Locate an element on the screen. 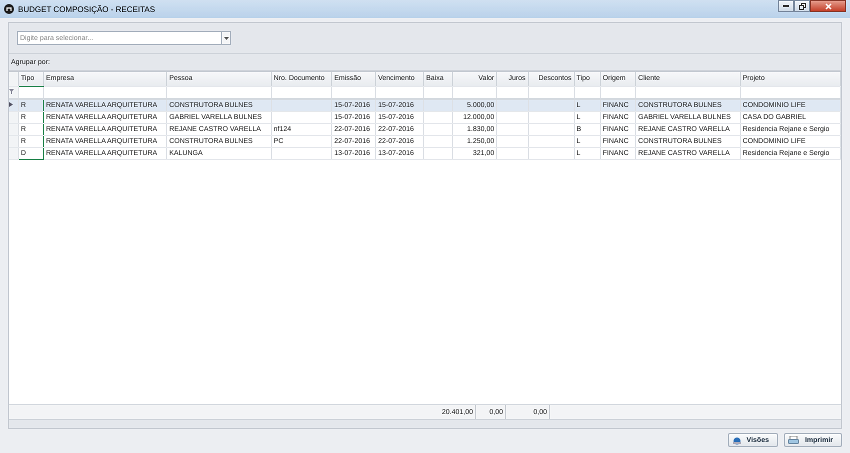  maximize-button is located at coordinates (802, 6).